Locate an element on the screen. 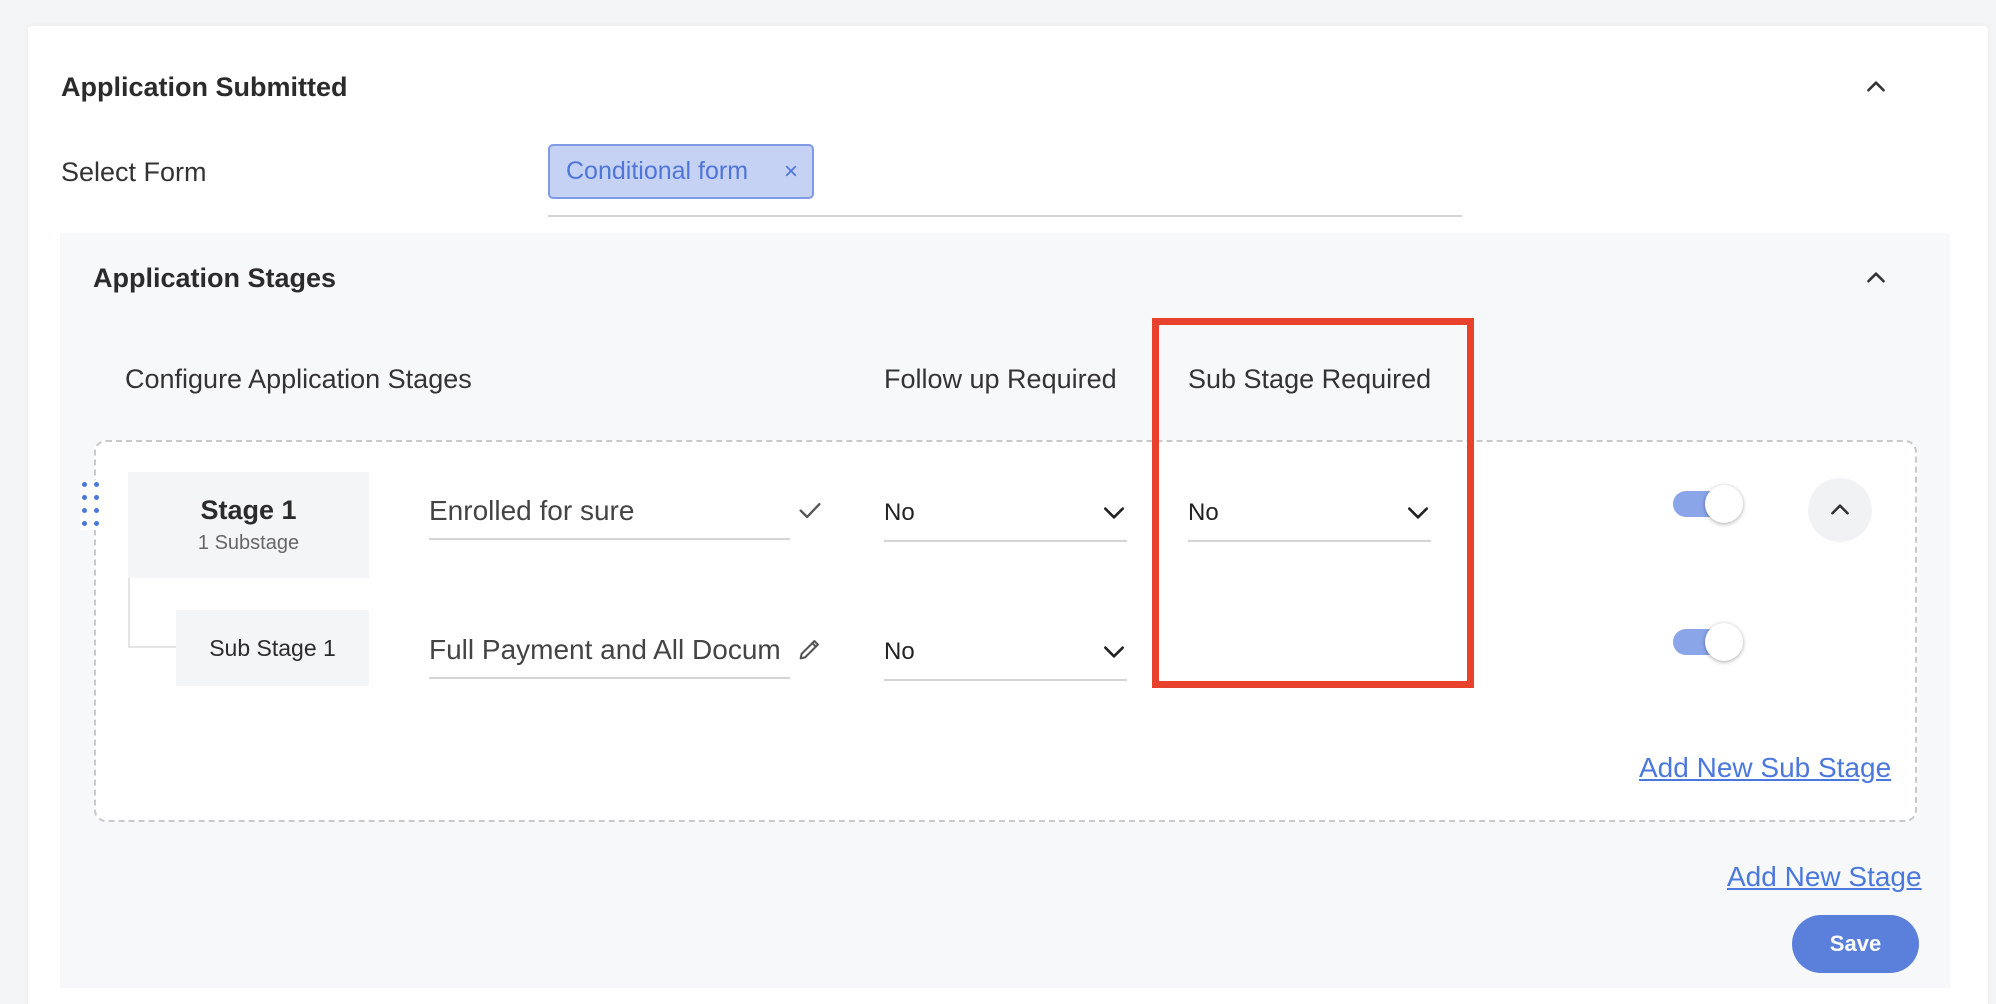 The width and height of the screenshot is (1996, 1004). chevron-up-icon is located at coordinates (1840, 509).